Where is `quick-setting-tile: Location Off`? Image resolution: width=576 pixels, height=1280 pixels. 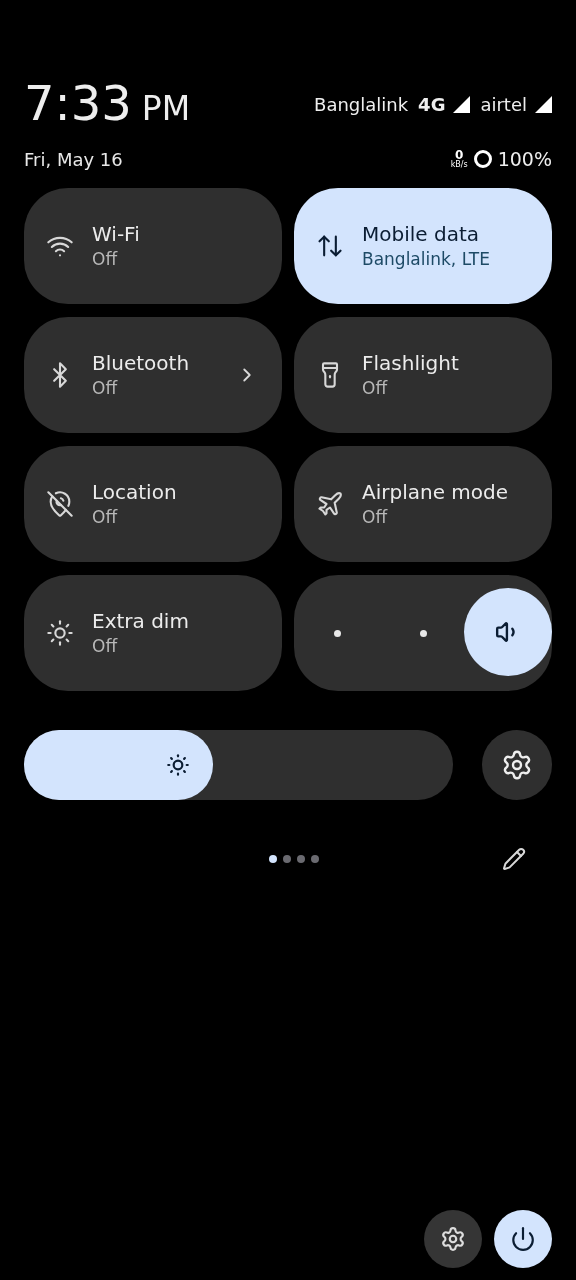
quick-setting-tile: Location Off is located at coordinates (153, 504).